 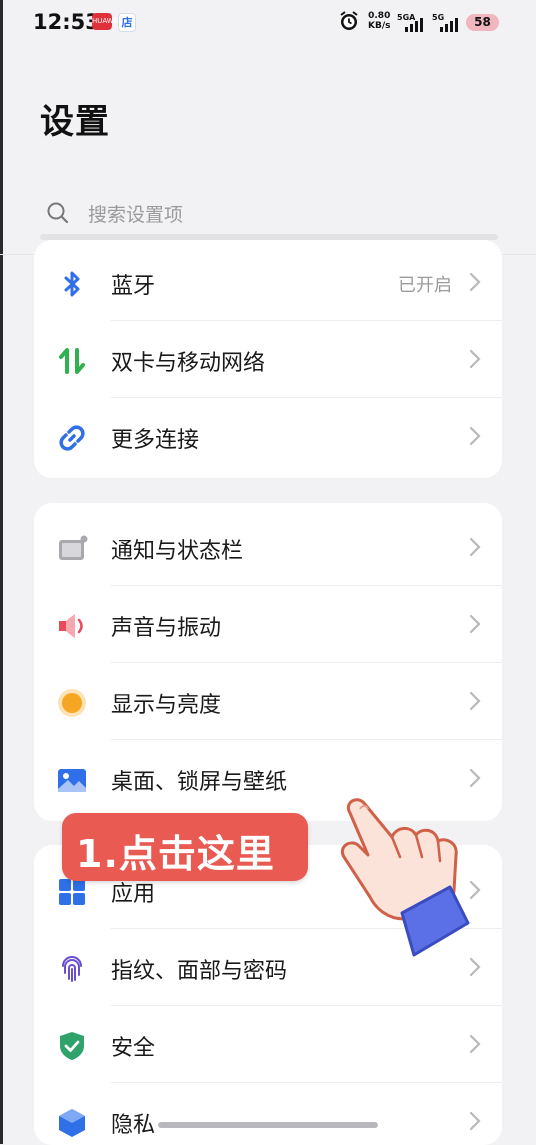 What do you see at coordinates (166, 705) in the screenshot?
I see `row-label: 显示与亮度` at bounding box center [166, 705].